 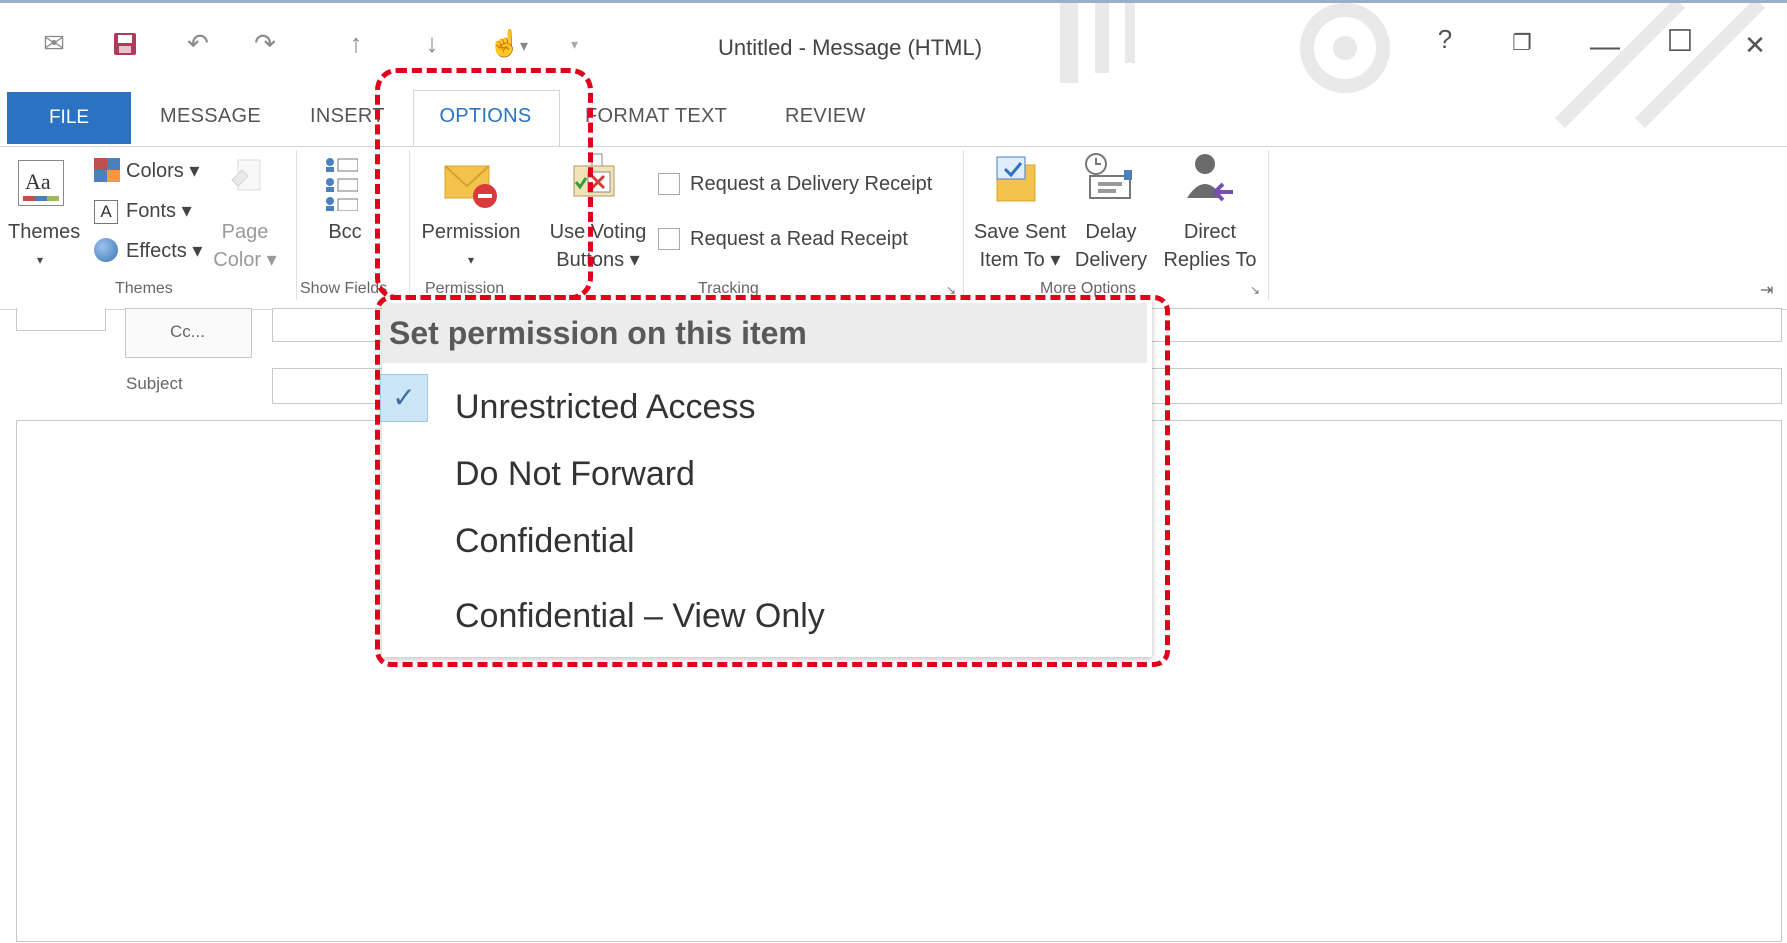 What do you see at coordinates (125, 46) in the screenshot?
I see `save-icon` at bounding box center [125, 46].